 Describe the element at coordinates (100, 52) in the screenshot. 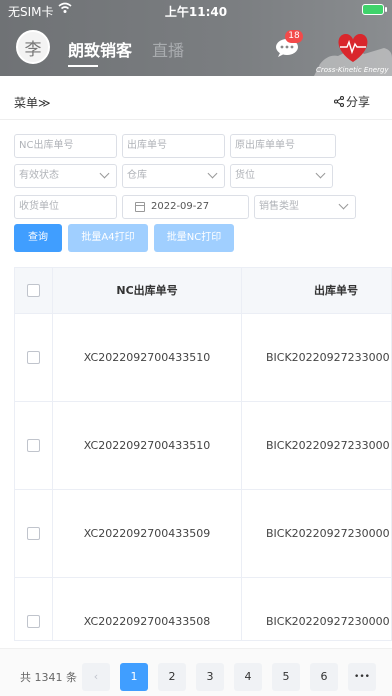

I see `tab-langzhi-sales: 朗致销客` at that location.